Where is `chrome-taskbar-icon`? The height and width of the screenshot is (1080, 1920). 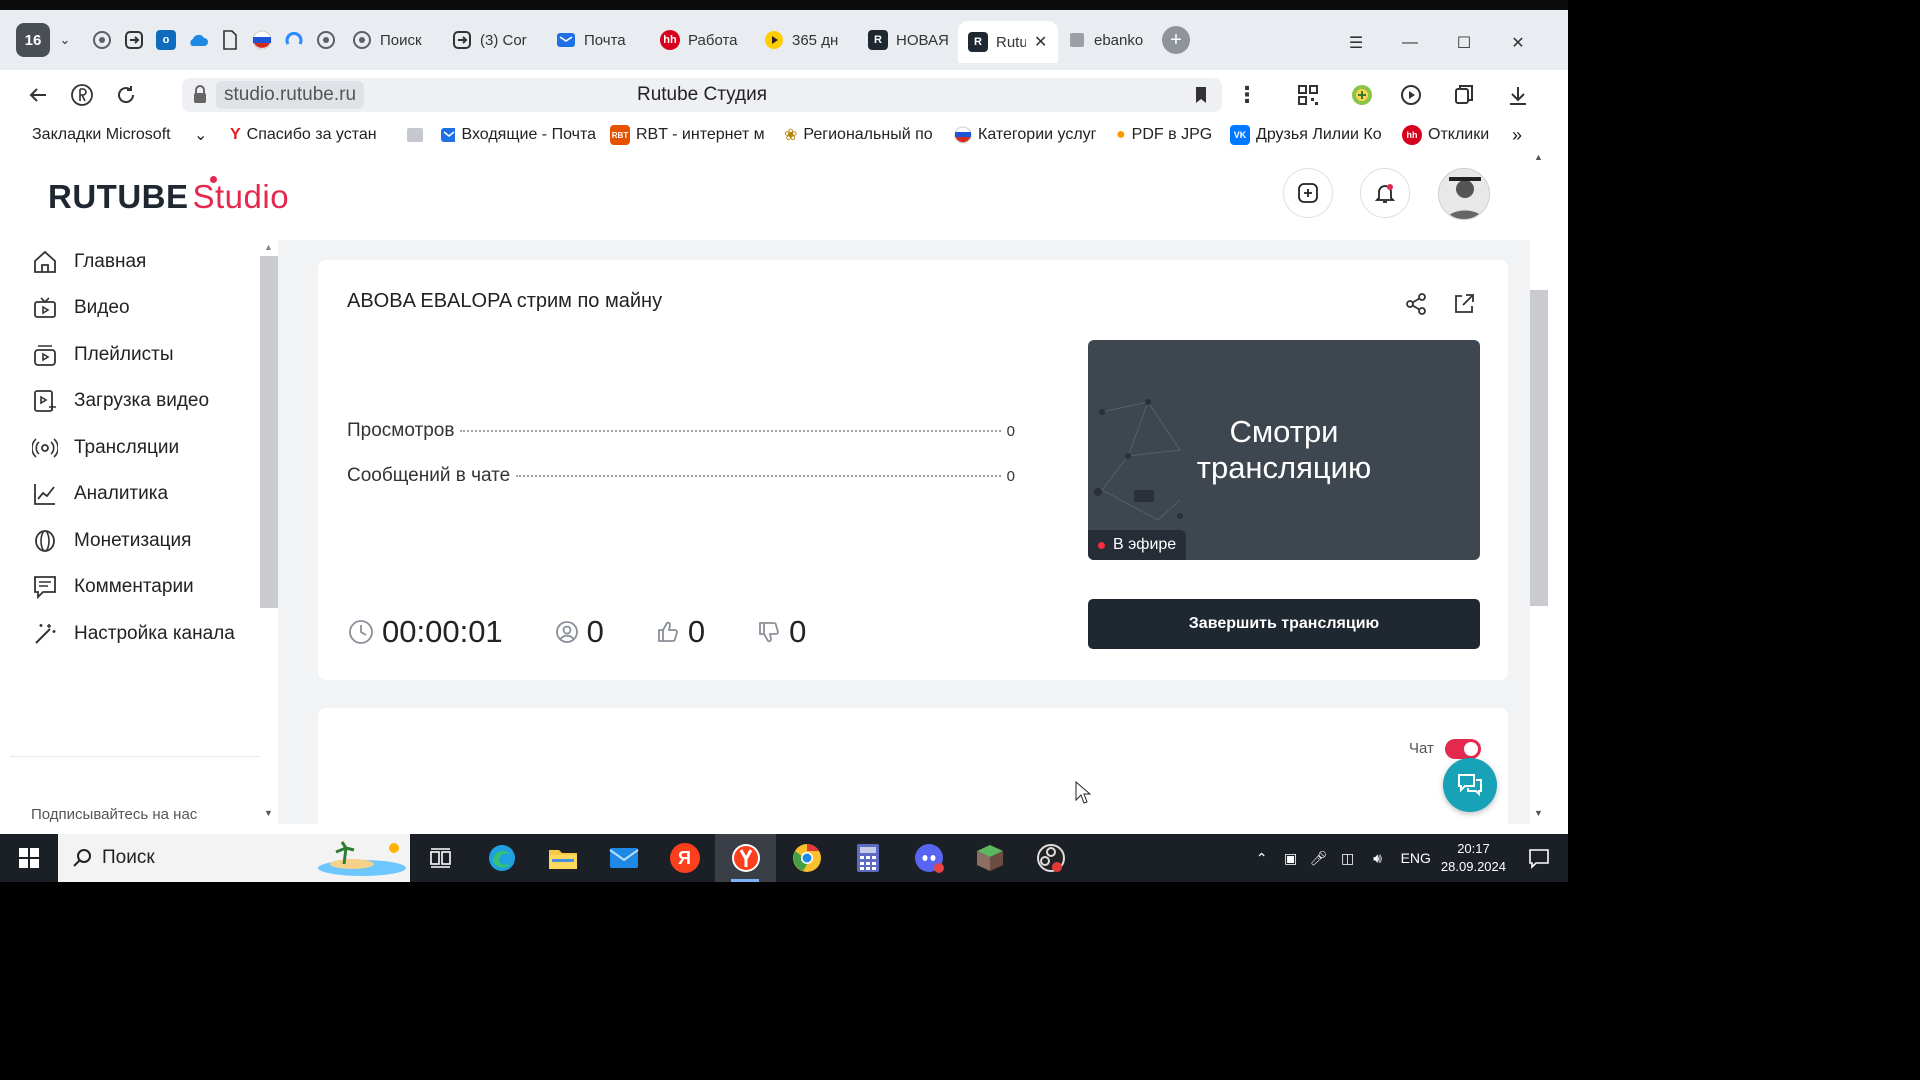 chrome-taskbar-icon is located at coordinates (806, 858).